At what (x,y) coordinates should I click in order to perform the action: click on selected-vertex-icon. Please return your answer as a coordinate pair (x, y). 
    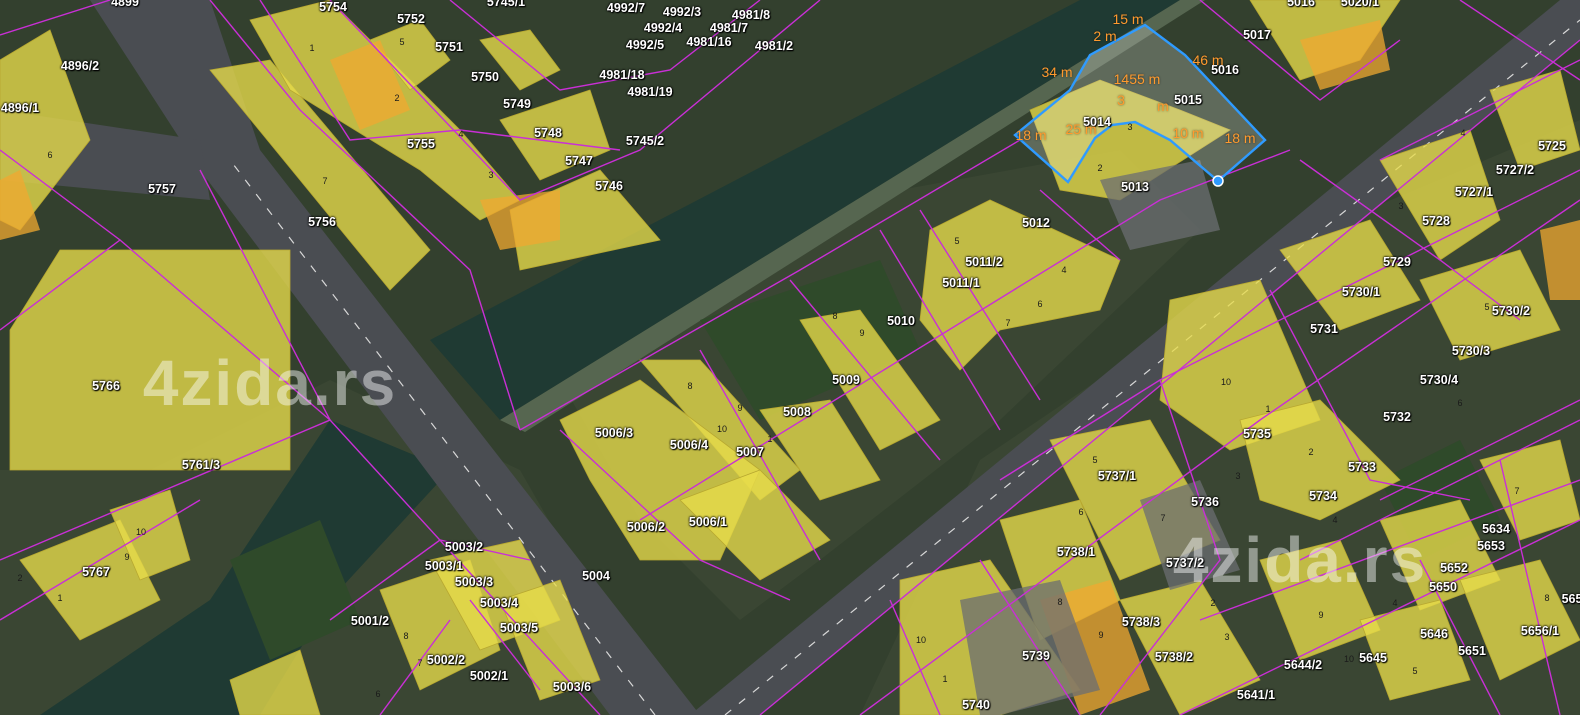
    Looking at the image, I should click on (1218, 181).